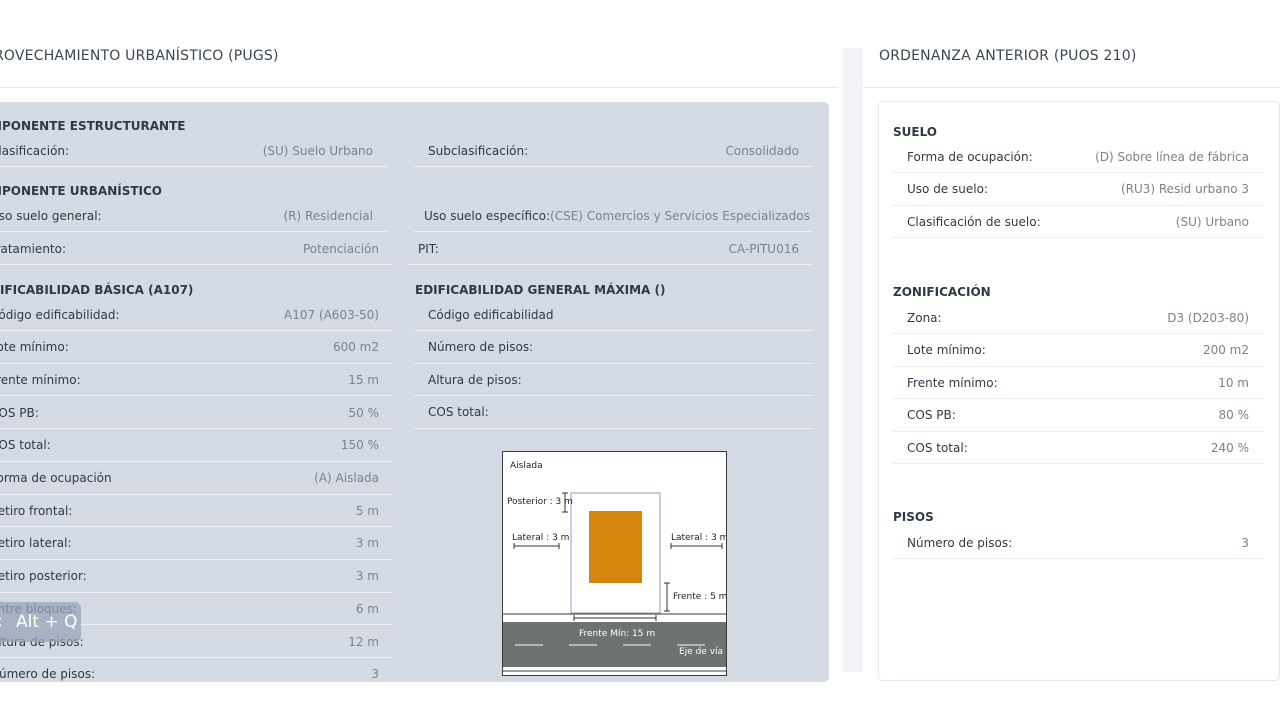 The image size is (1280, 720). I want to click on pugs-panel-title: ROVECHAMIENTO URBANÍSTICO (PUGS), so click(139, 56).